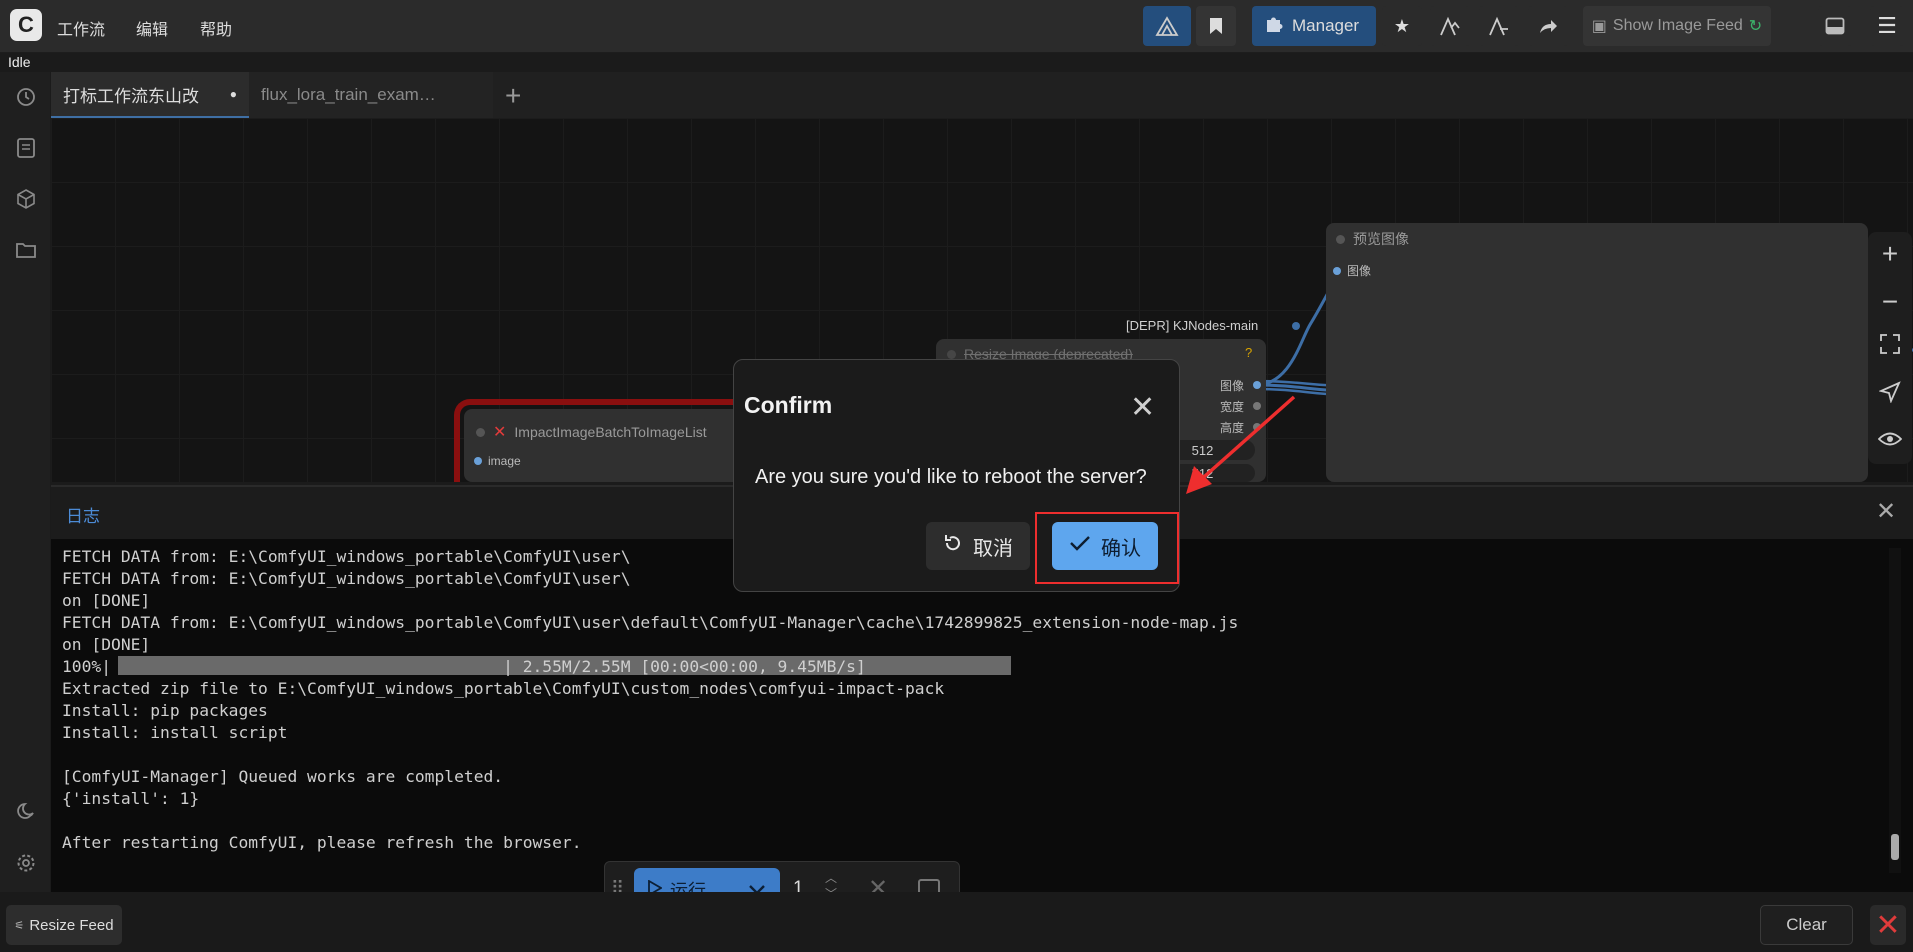  Describe the element at coordinates (1402, 26) in the screenshot. I see `star-icon: ★` at that location.